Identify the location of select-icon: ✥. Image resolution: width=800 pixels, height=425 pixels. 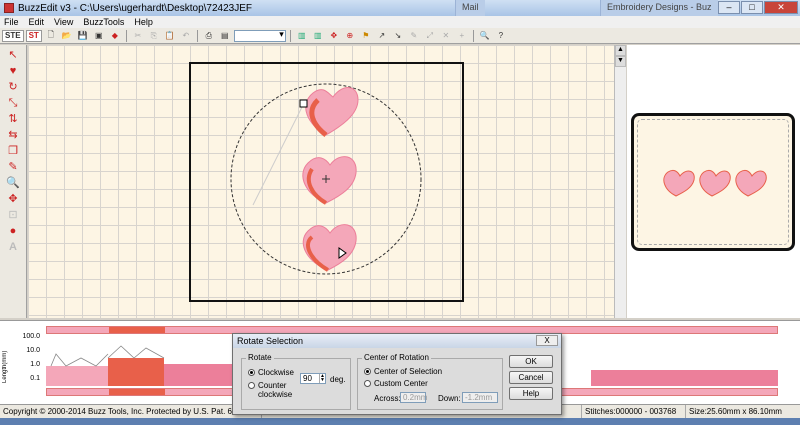
(334, 36).